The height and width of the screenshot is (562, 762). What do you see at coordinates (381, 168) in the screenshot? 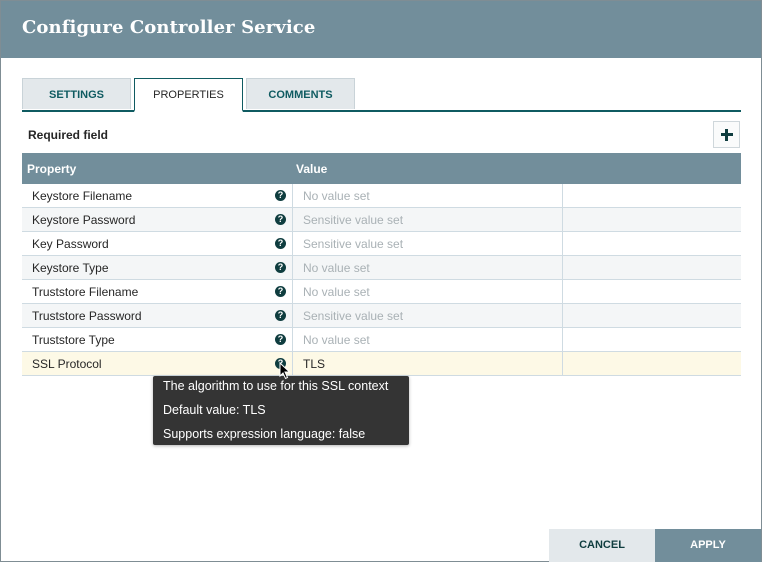
I see `table-header: Property Value` at bounding box center [381, 168].